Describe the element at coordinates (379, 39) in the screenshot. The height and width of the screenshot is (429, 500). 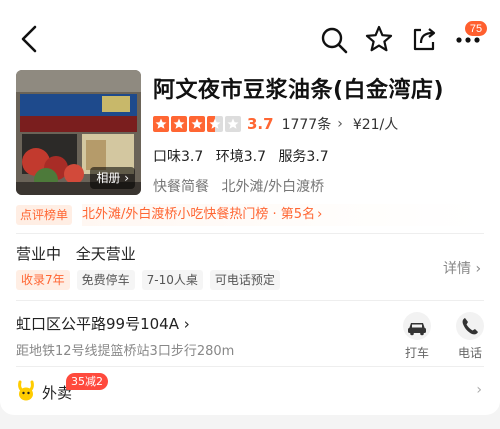
I see `star-outline-icon` at that location.